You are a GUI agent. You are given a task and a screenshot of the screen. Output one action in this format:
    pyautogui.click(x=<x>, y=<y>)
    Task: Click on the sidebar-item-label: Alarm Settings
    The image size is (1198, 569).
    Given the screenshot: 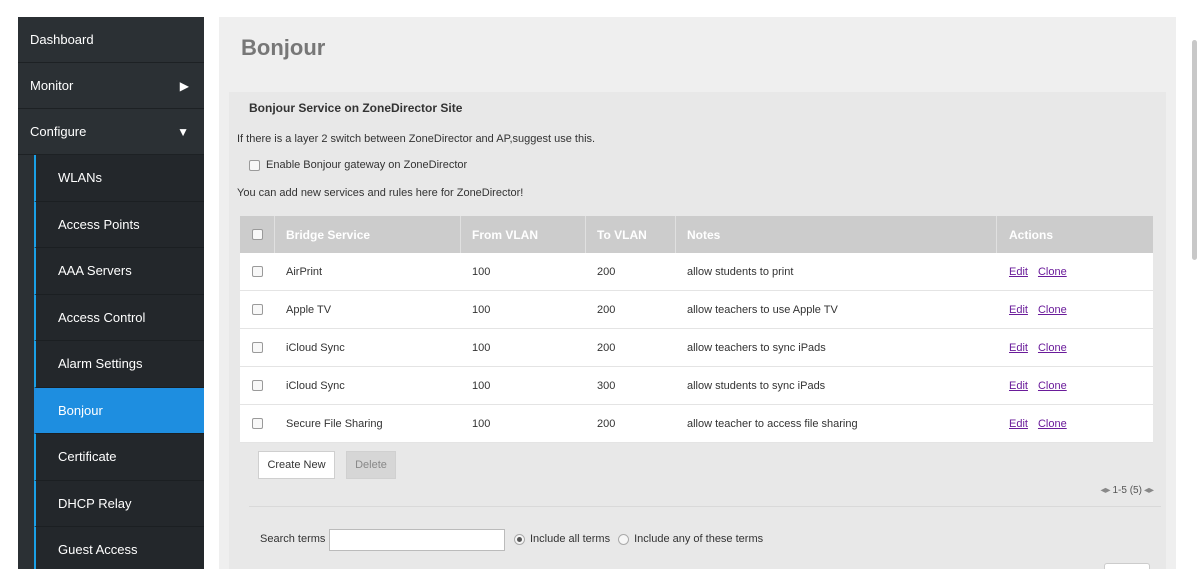 What is the action you would take?
    pyautogui.click(x=100, y=364)
    